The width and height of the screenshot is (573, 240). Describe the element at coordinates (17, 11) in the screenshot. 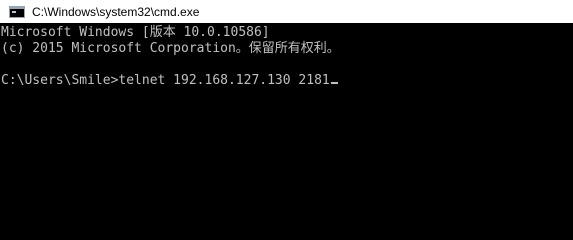

I see `console-icon` at that location.